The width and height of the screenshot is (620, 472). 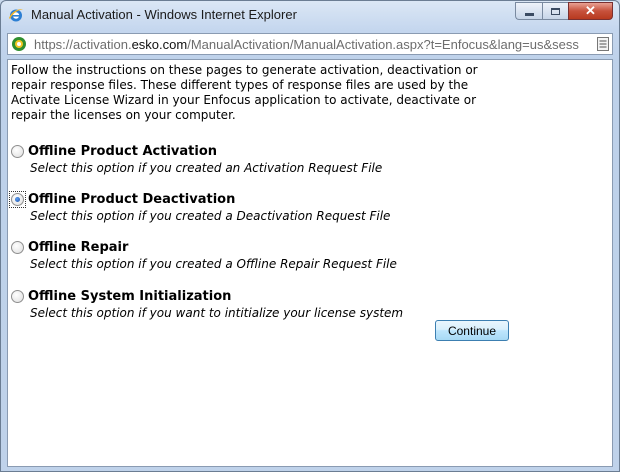 I want to click on option-label: Offline Product Deactivation, so click(x=132, y=199).